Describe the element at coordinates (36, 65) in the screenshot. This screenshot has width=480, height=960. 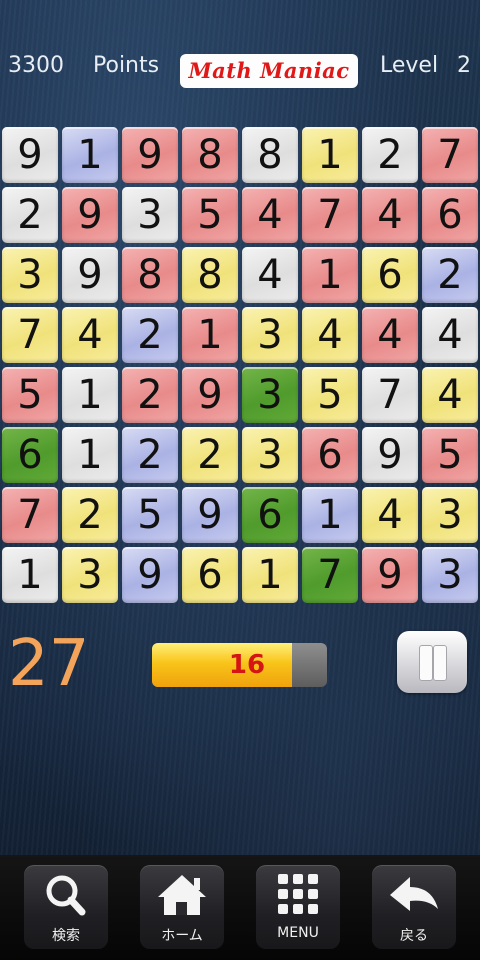
I see `score-value: 3300` at that location.